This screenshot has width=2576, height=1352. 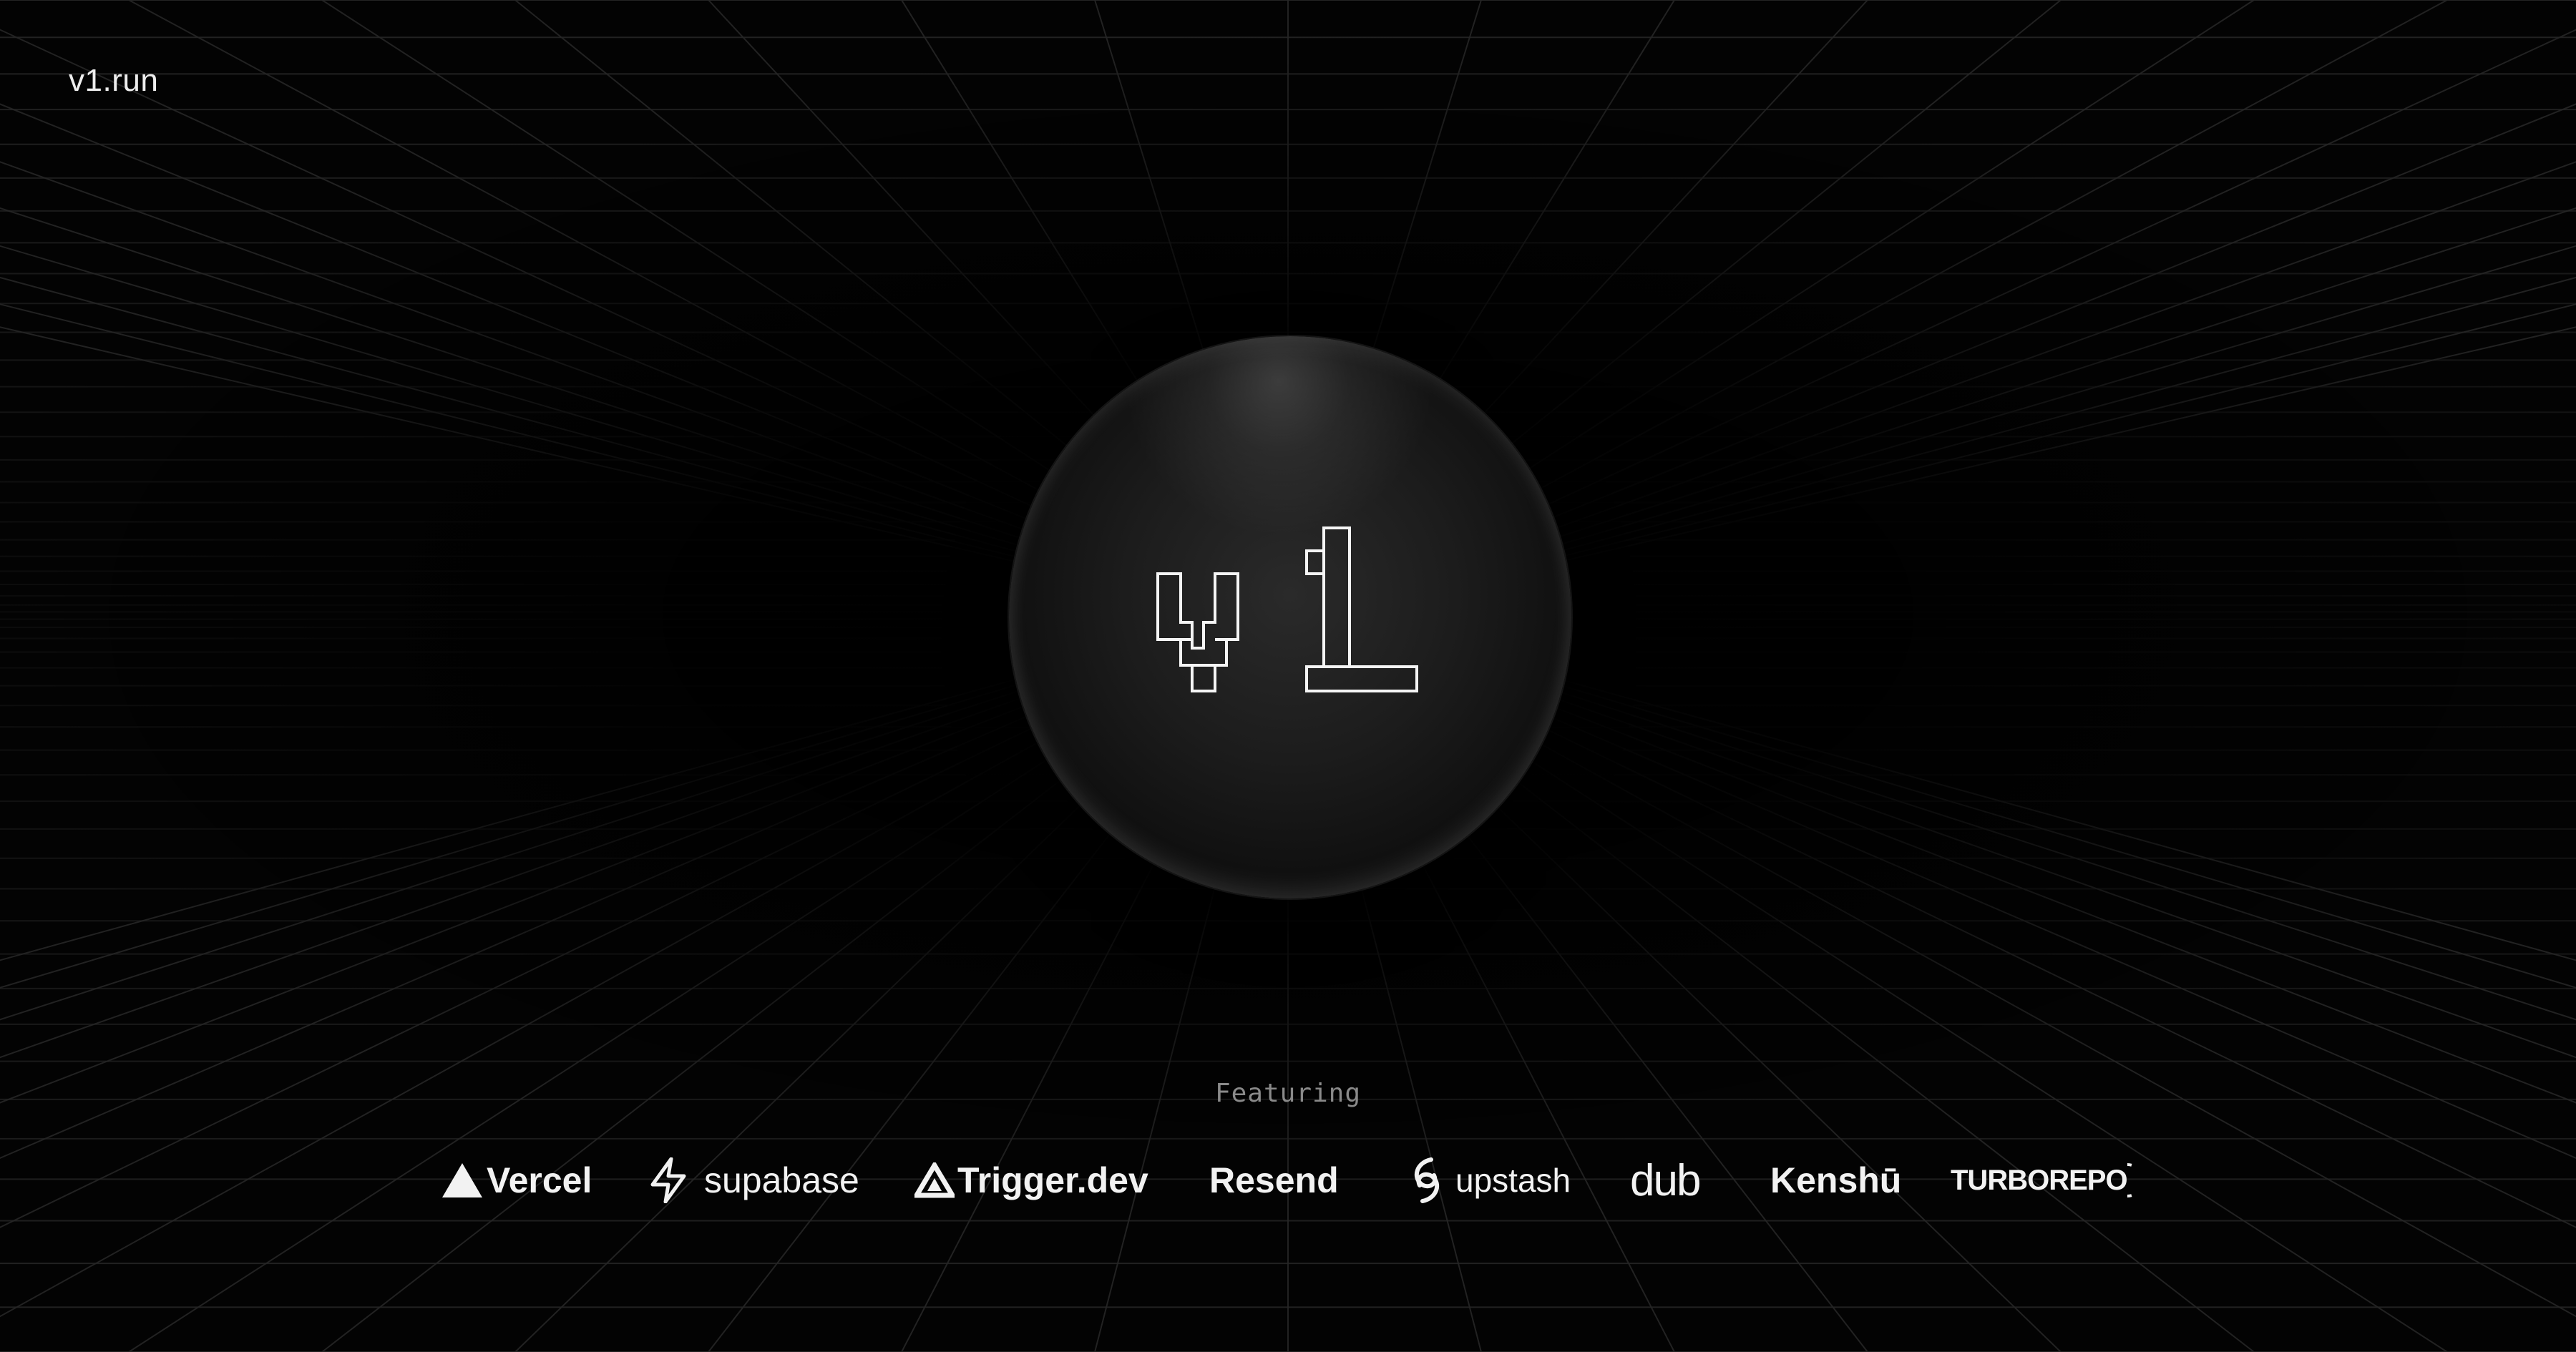 I want to click on sponsor-name: TURBOREPO, so click(x=2039, y=1180).